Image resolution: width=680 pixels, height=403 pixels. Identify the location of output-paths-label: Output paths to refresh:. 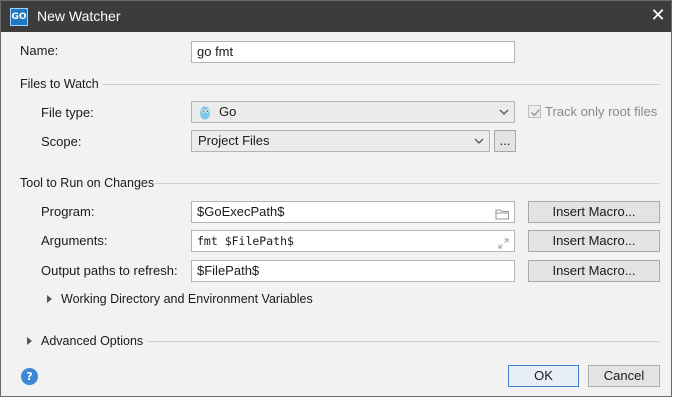
(109, 270).